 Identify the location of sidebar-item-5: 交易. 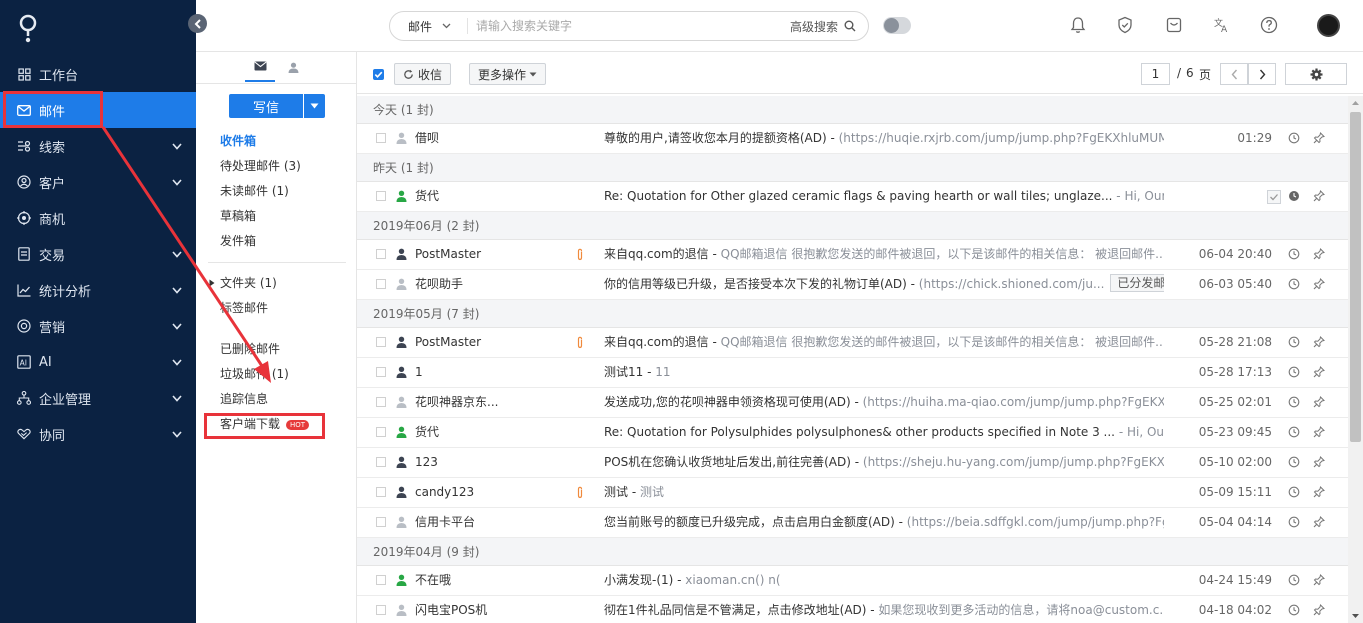
(98, 254).